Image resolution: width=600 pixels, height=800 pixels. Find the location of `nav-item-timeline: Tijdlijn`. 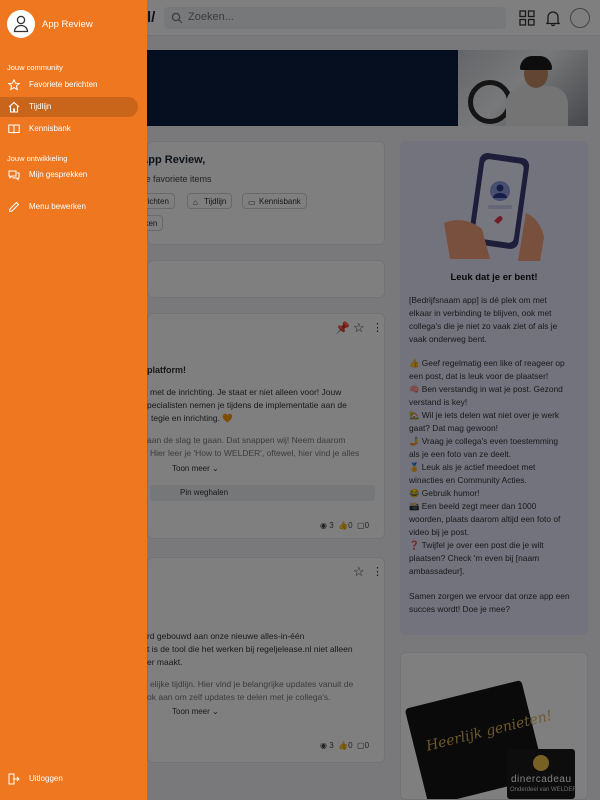

nav-item-timeline: Tijdlijn is located at coordinates (69, 107).